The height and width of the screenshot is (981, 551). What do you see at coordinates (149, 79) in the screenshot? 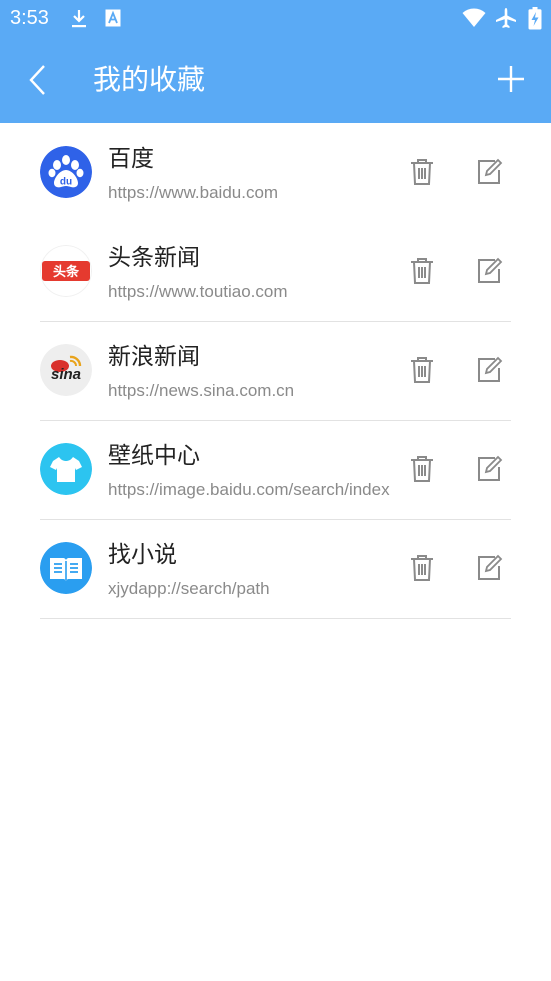
I see `page-title: 我的收藏` at bounding box center [149, 79].